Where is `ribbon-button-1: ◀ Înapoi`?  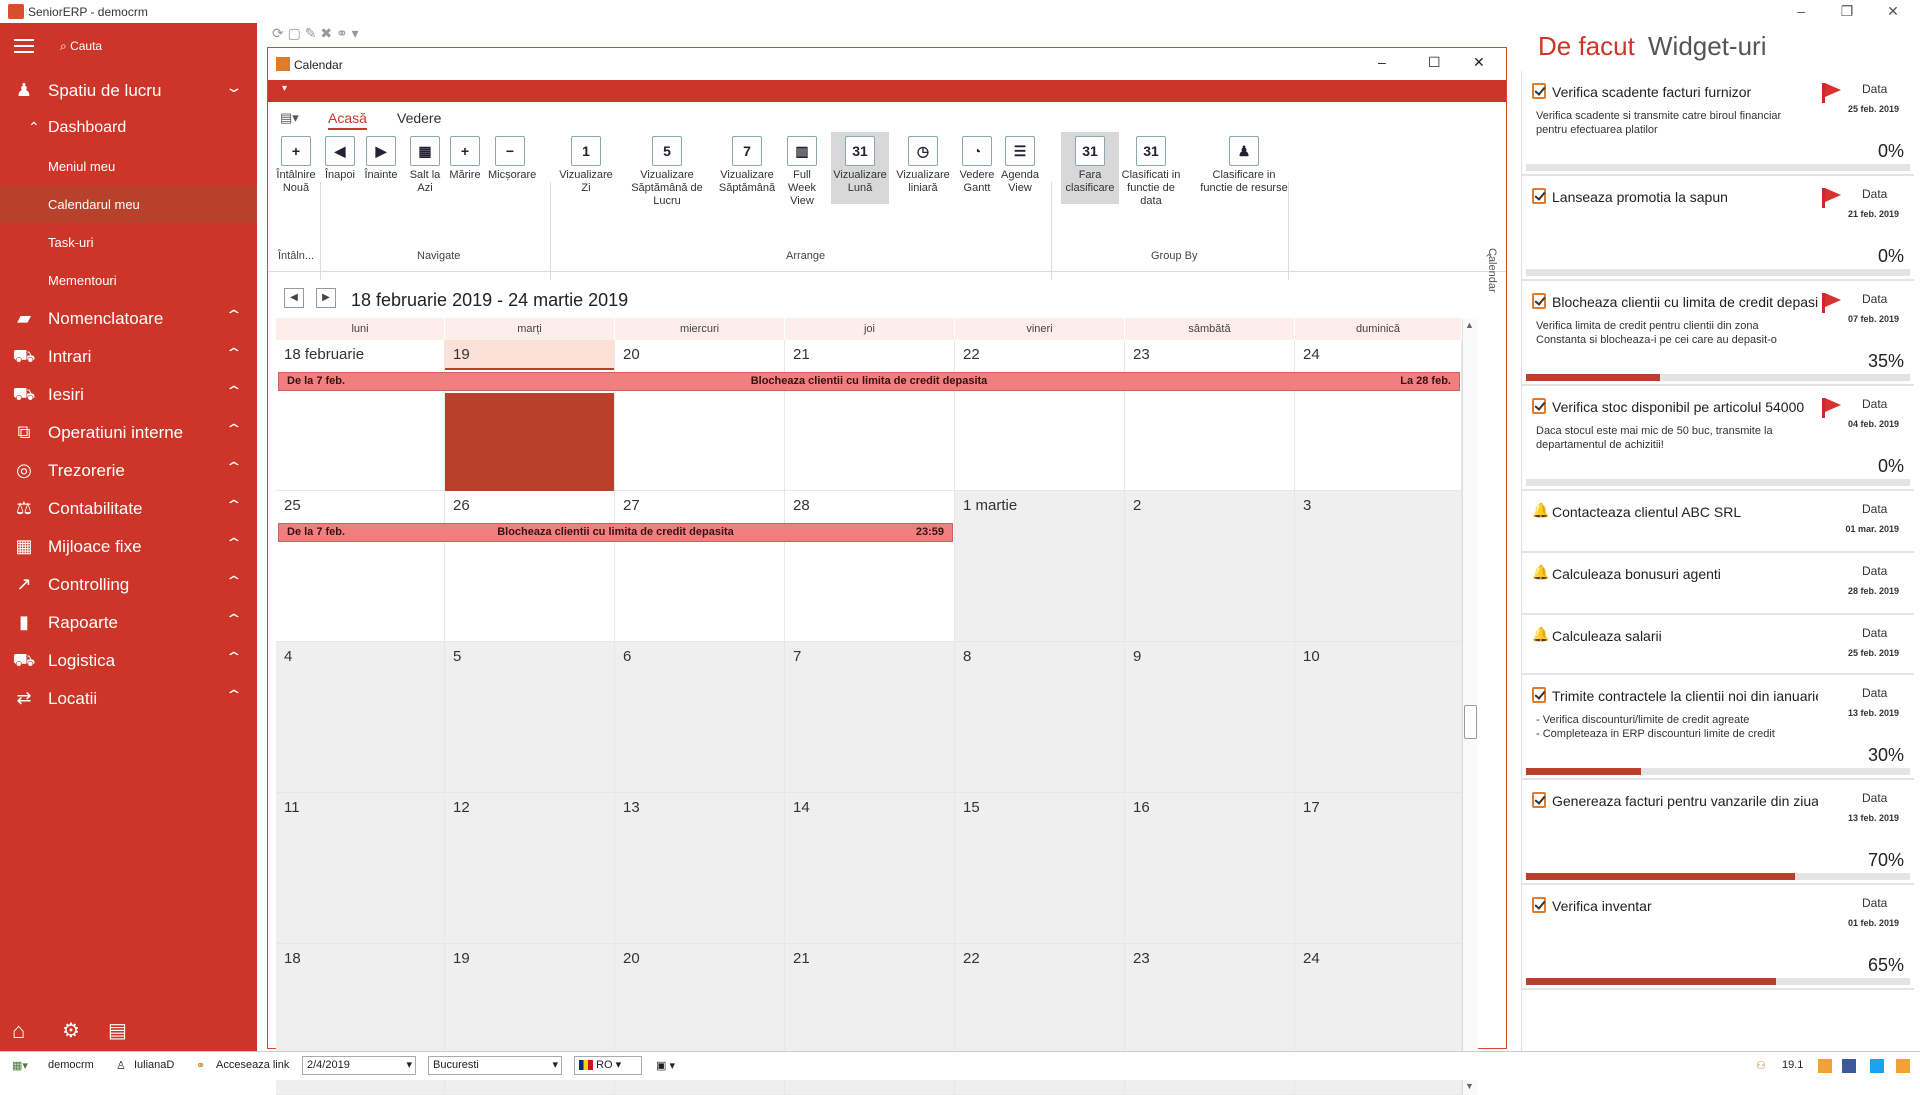 ribbon-button-1: ◀ Înapoi is located at coordinates (340, 168).